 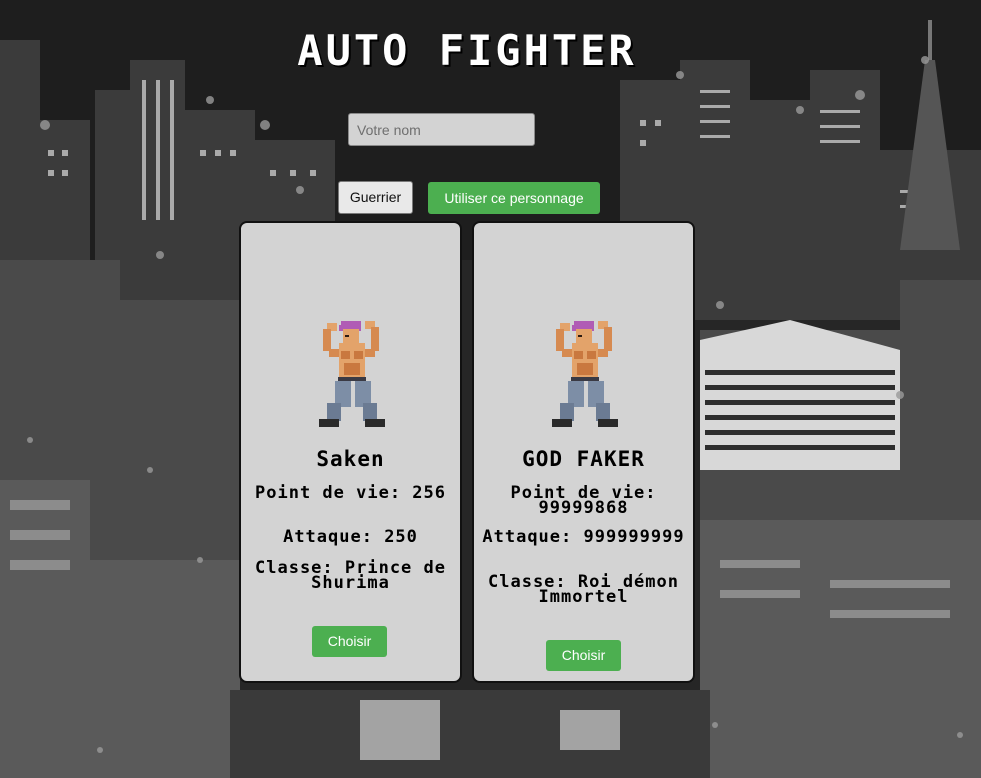 What do you see at coordinates (441, 129) in the screenshot?
I see `name-input` at bounding box center [441, 129].